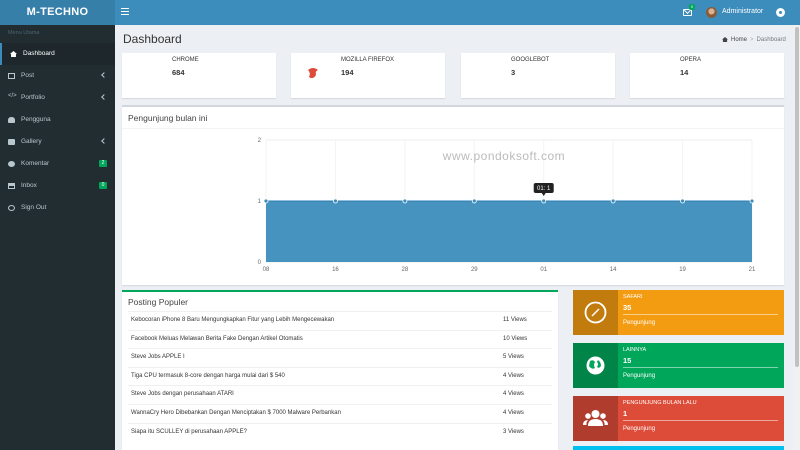  What do you see at coordinates (739, 40) in the screenshot?
I see `breadcrumb-home: Home` at bounding box center [739, 40].